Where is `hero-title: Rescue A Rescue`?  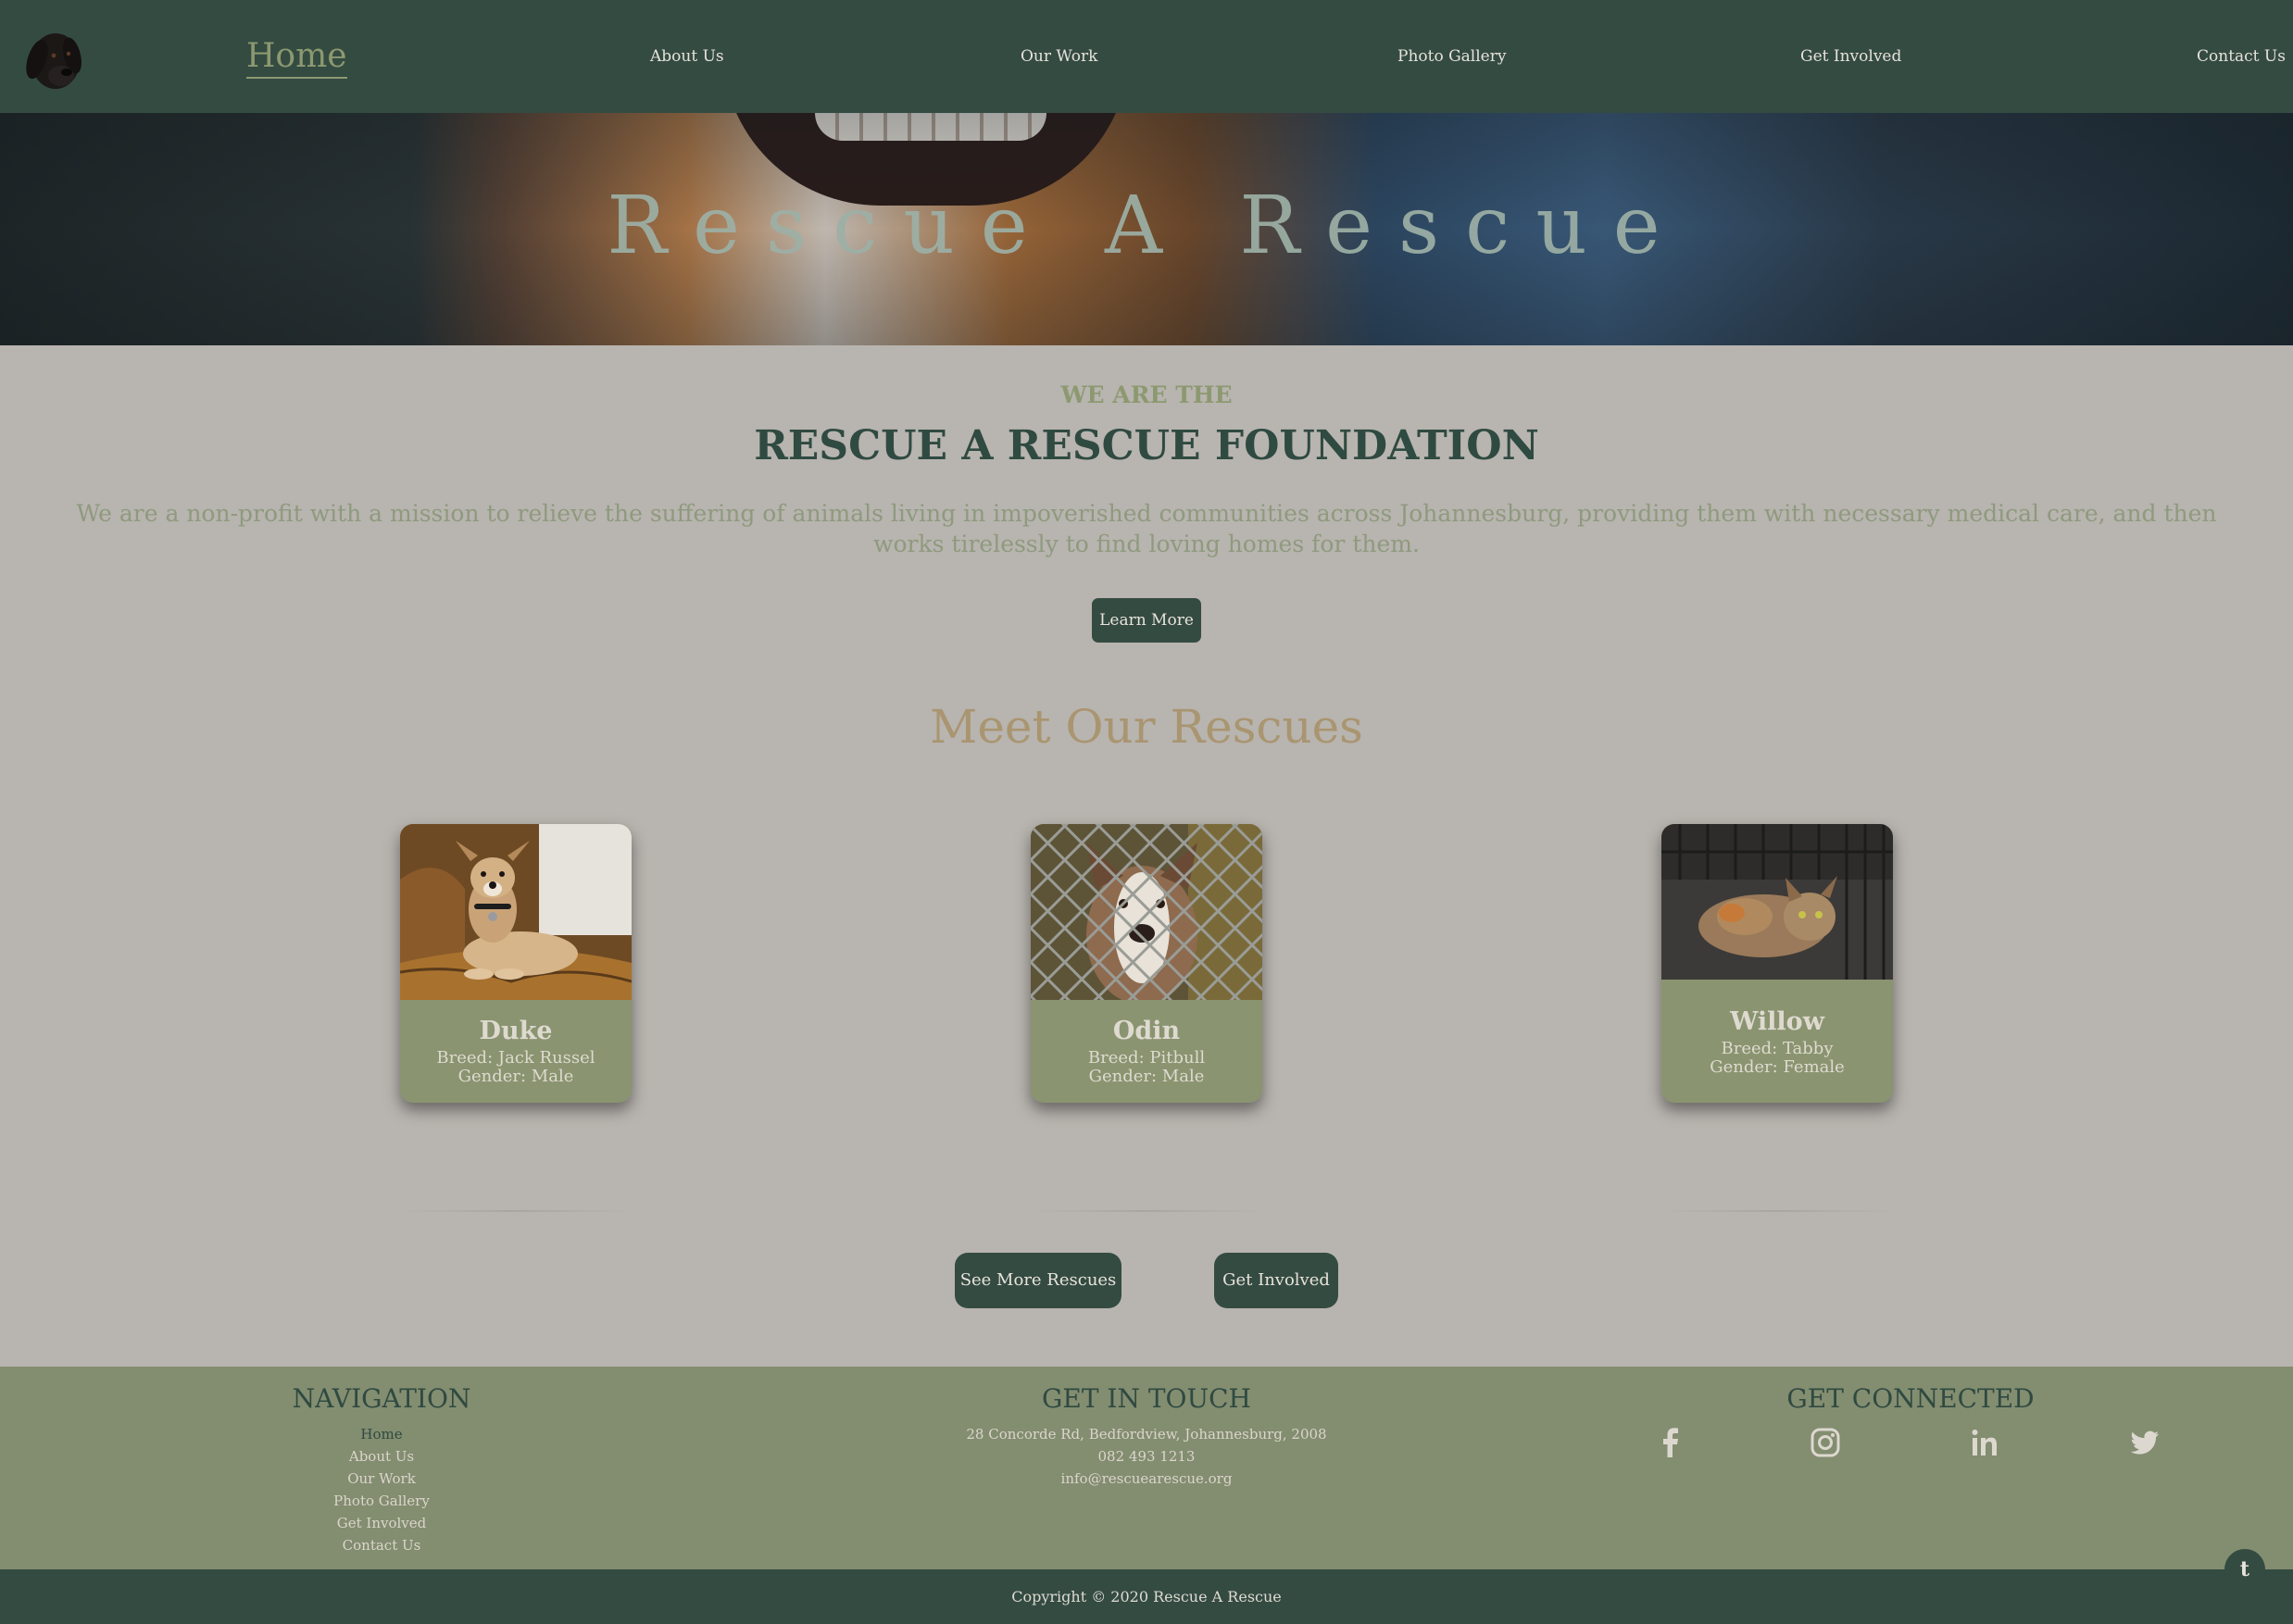
hero-title: Rescue A Rescue is located at coordinates (1146, 226).